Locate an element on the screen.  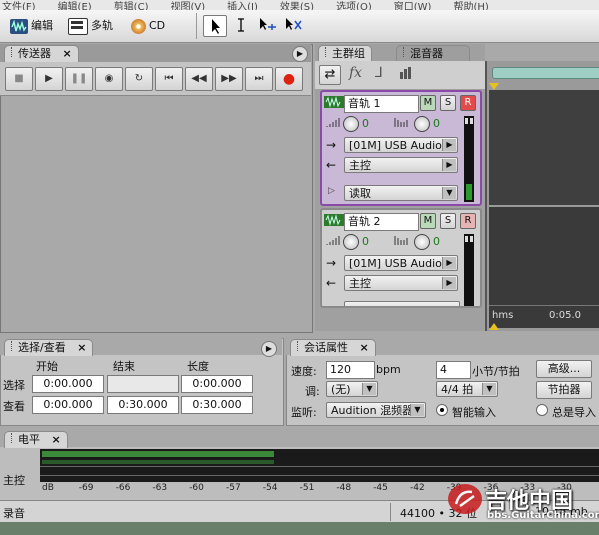
selection-length-field: 0:00.000 is located at coordinates (217, 384).